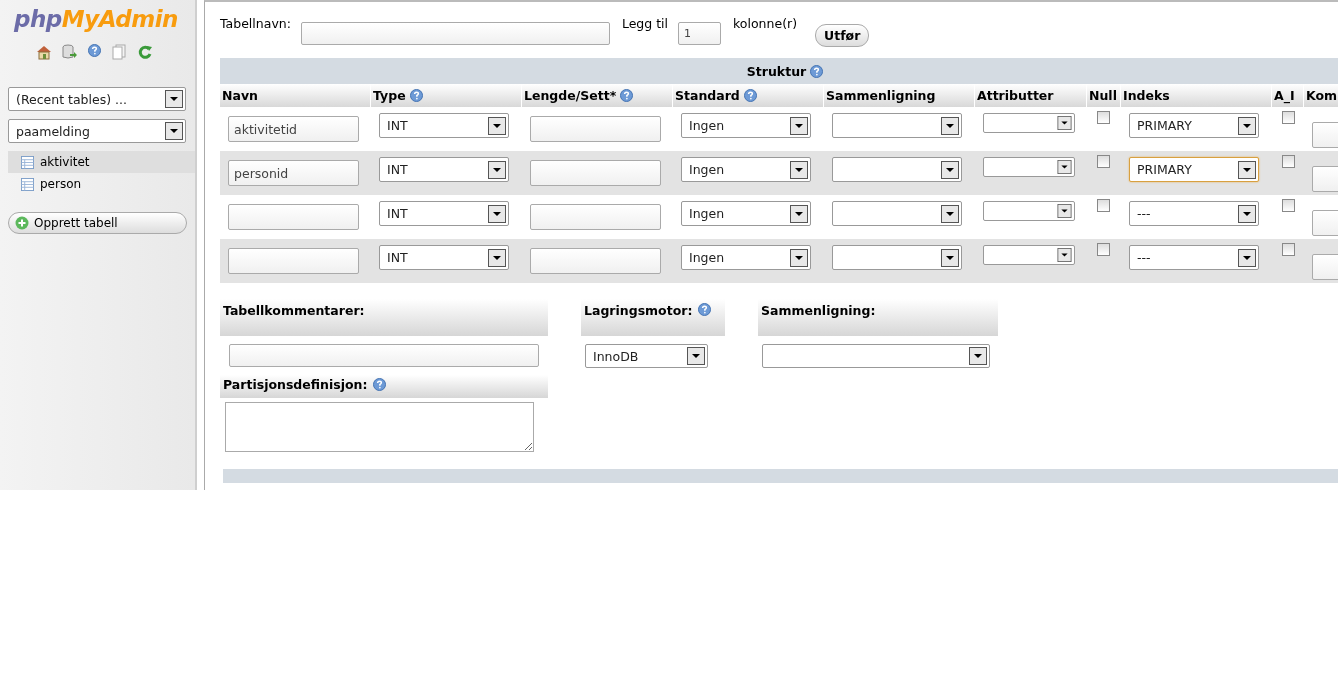 The image size is (1338, 682). What do you see at coordinates (1322, 95) in the screenshot?
I see `column-header-label: Kom` at bounding box center [1322, 95].